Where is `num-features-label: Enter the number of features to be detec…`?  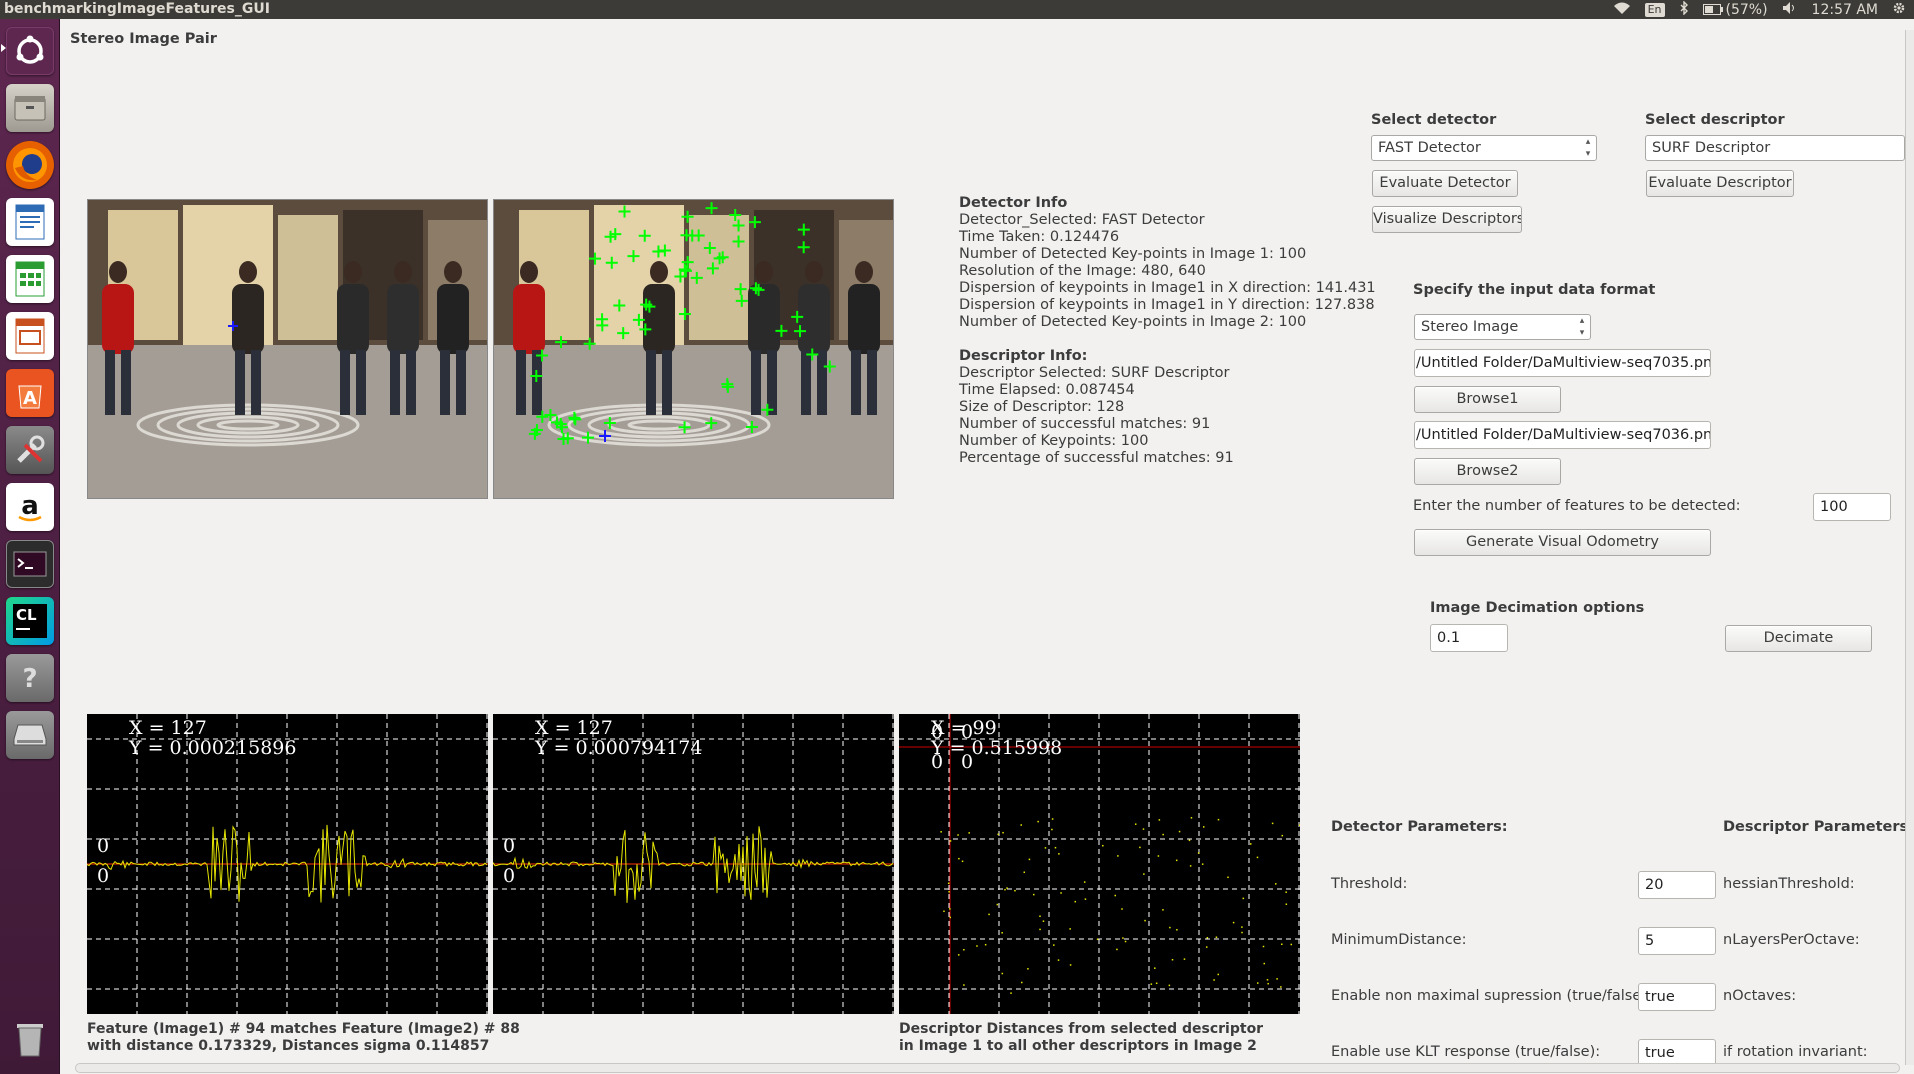
num-features-label: Enter the number of features to be detec… is located at coordinates (1577, 506).